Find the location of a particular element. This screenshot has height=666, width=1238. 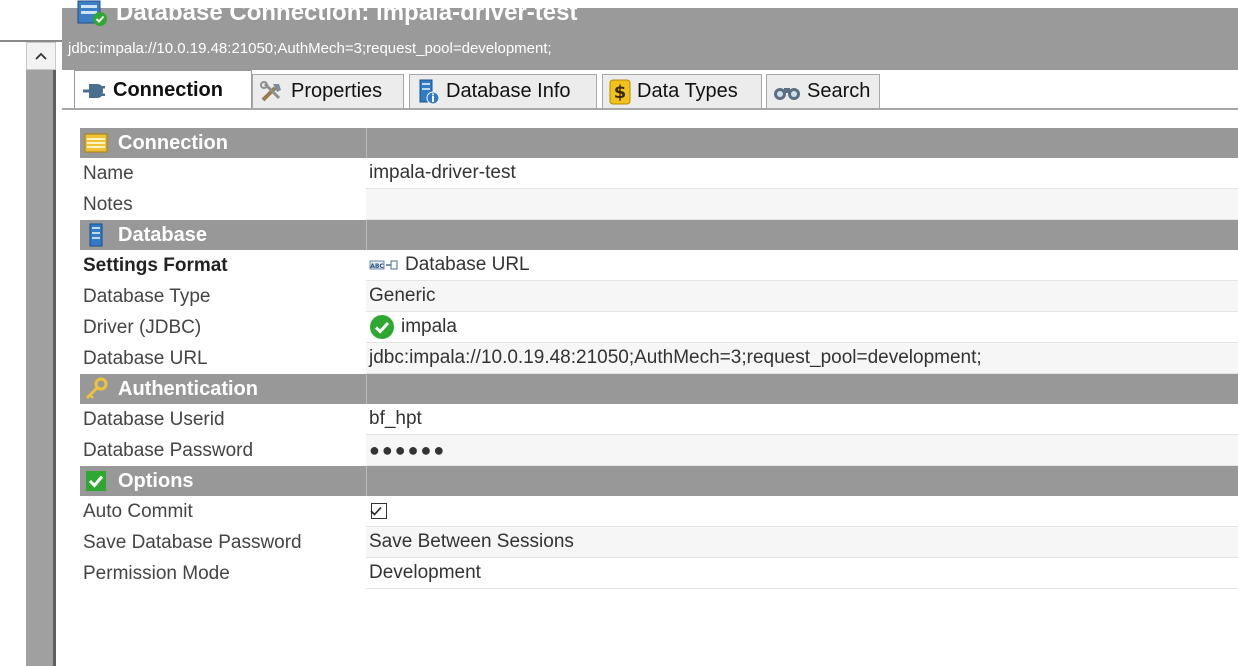

section-title: Authentication is located at coordinates (188, 388).